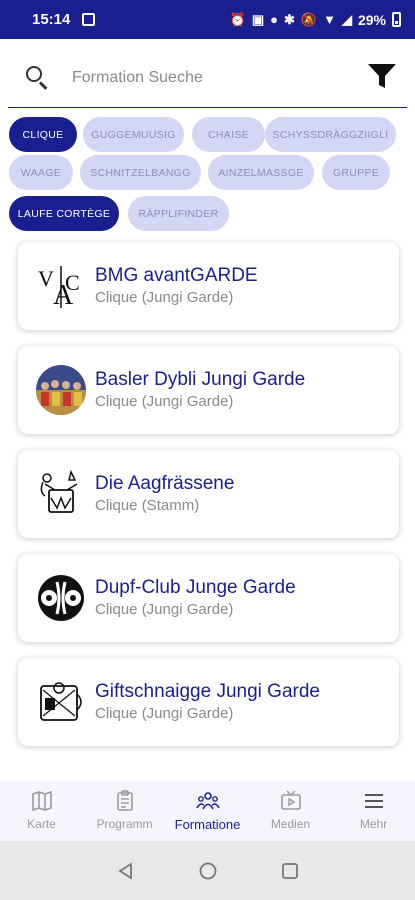  What do you see at coordinates (309, 19) in the screenshot?
I see `mute-icon: 🔕` at bounding box center [309, 19].